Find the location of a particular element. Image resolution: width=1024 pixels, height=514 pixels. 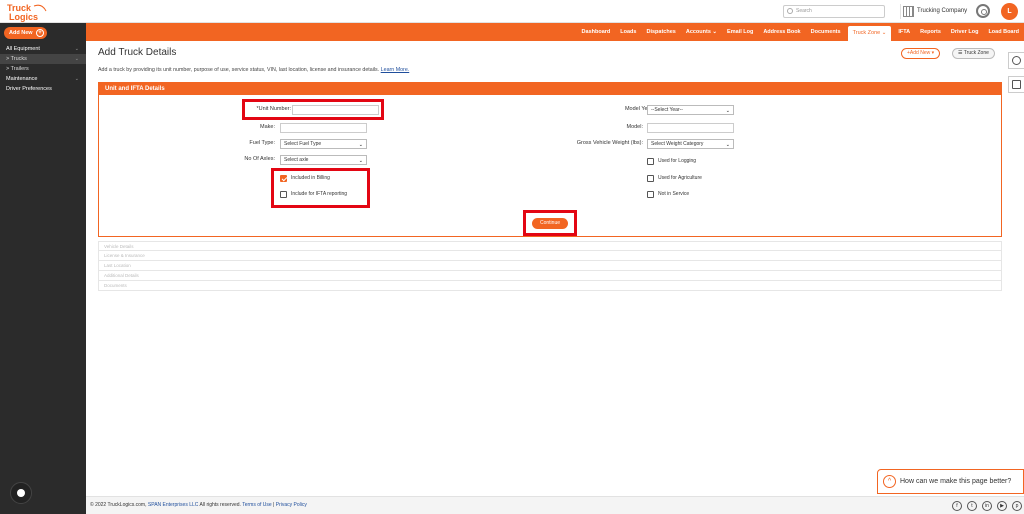

add-new-dropdown-button: +Add New ▾ is located at coordinates (921, 53).